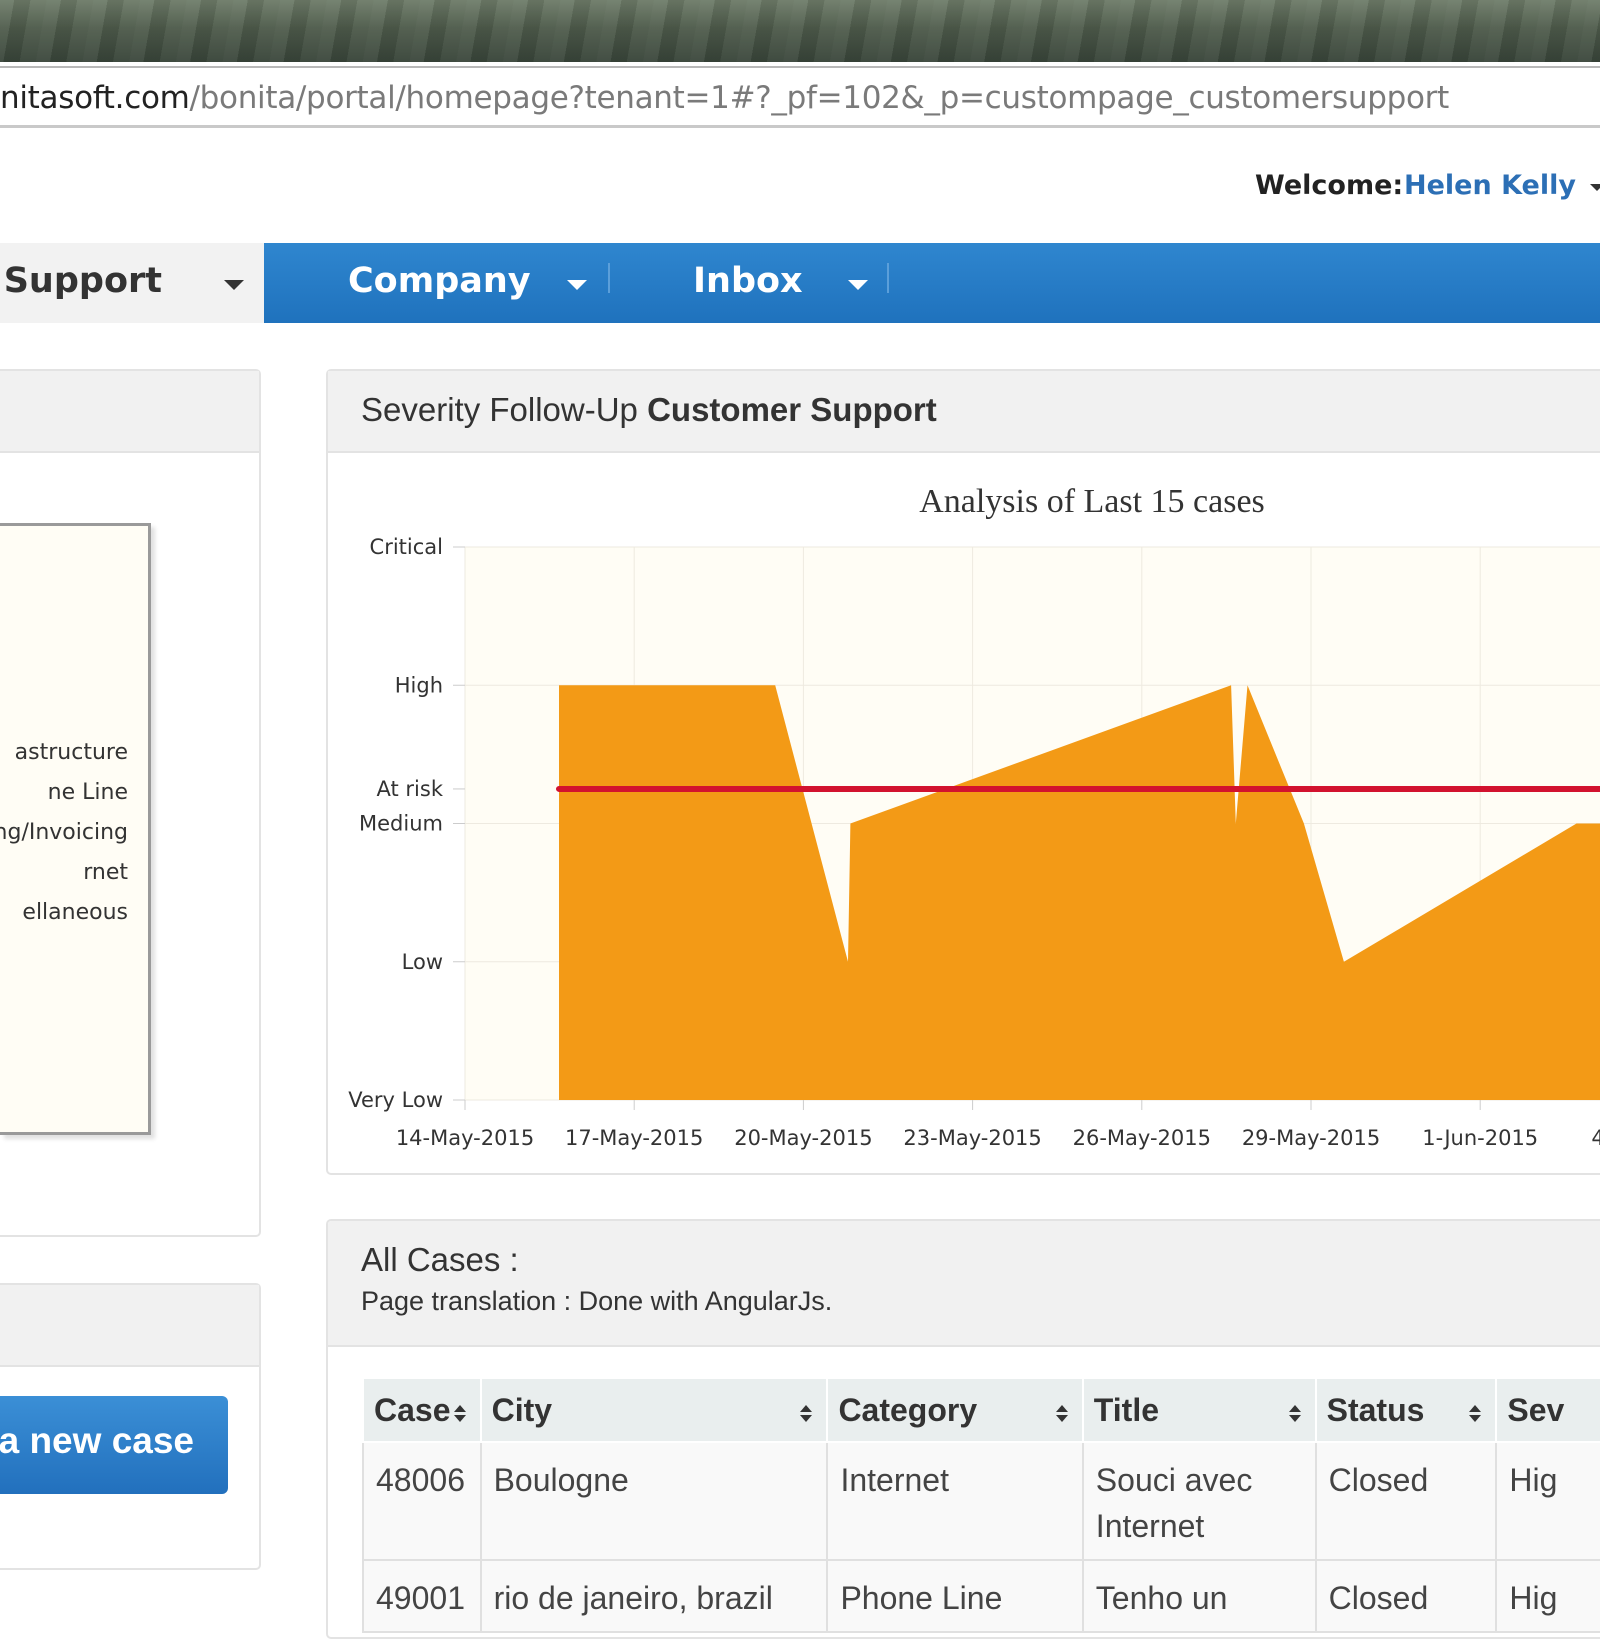 The height and width of the screenshot is (1639, 1600). What do you see at coordinates (440, 1259) in the screenshot?
I see `cases-title: All Cases :` at bounding box center [440, 1259].